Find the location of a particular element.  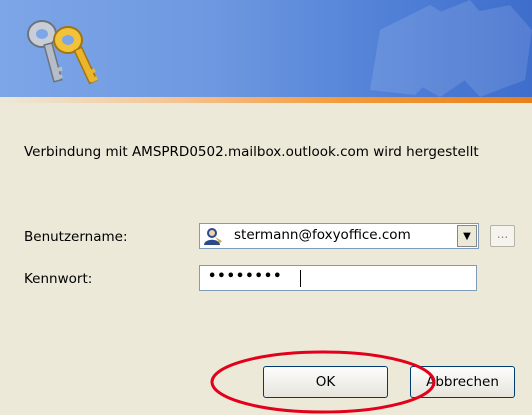

username-label: Benutzername: is located at coordinates (76, 237).